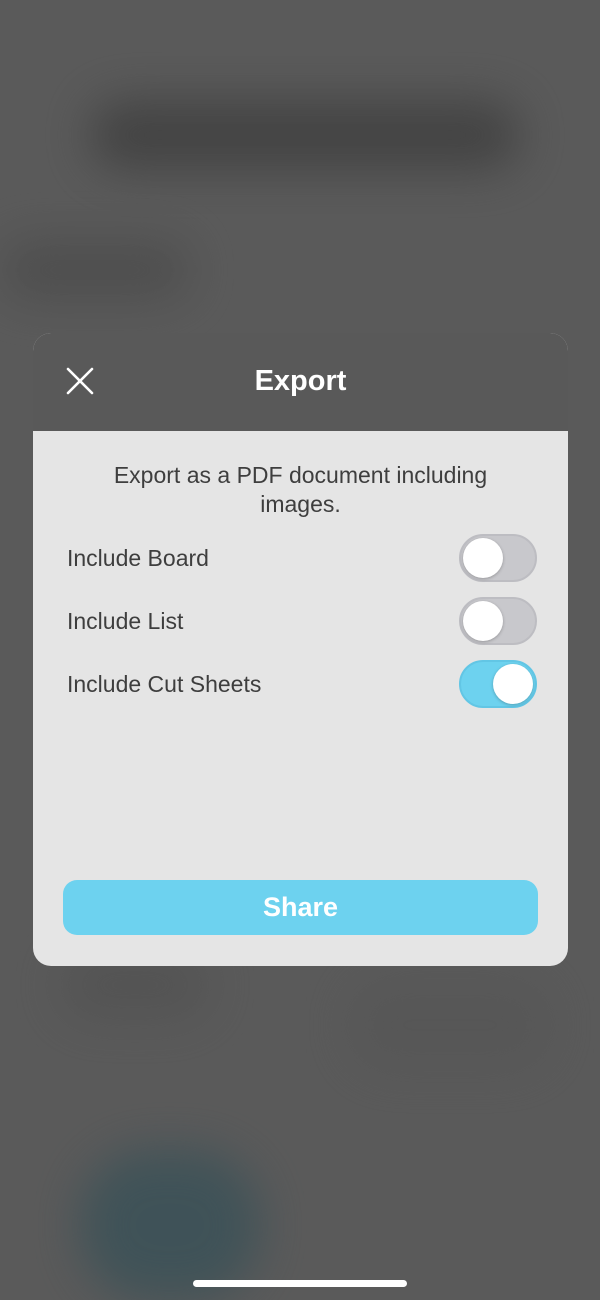 Image resolution: width=600 pixels, height=1300 pixels. What do you see at coordinates (302, 684) in the screenshot?
I see `option-include-cut-sheets: Include Cut Sheets` at bounding box center [302, 684].